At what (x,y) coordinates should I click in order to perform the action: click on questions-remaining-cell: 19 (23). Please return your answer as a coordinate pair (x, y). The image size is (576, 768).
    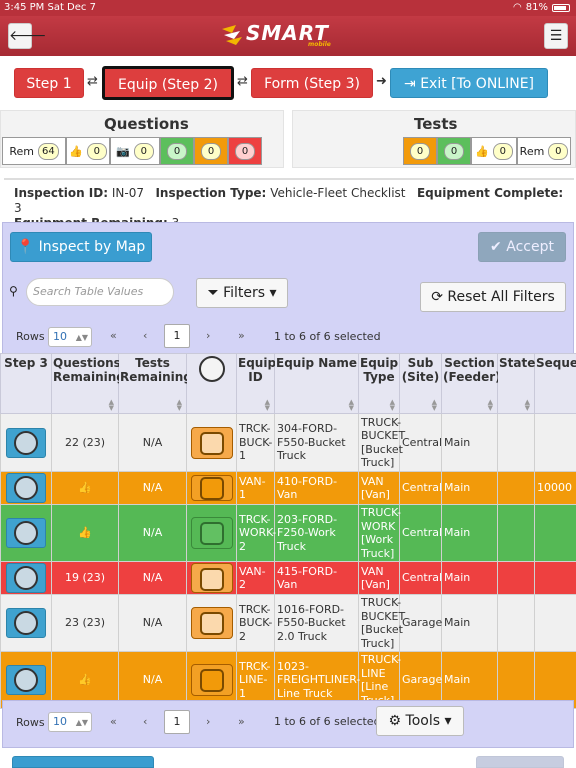
    Looking at the image, I should click on (85, 578).